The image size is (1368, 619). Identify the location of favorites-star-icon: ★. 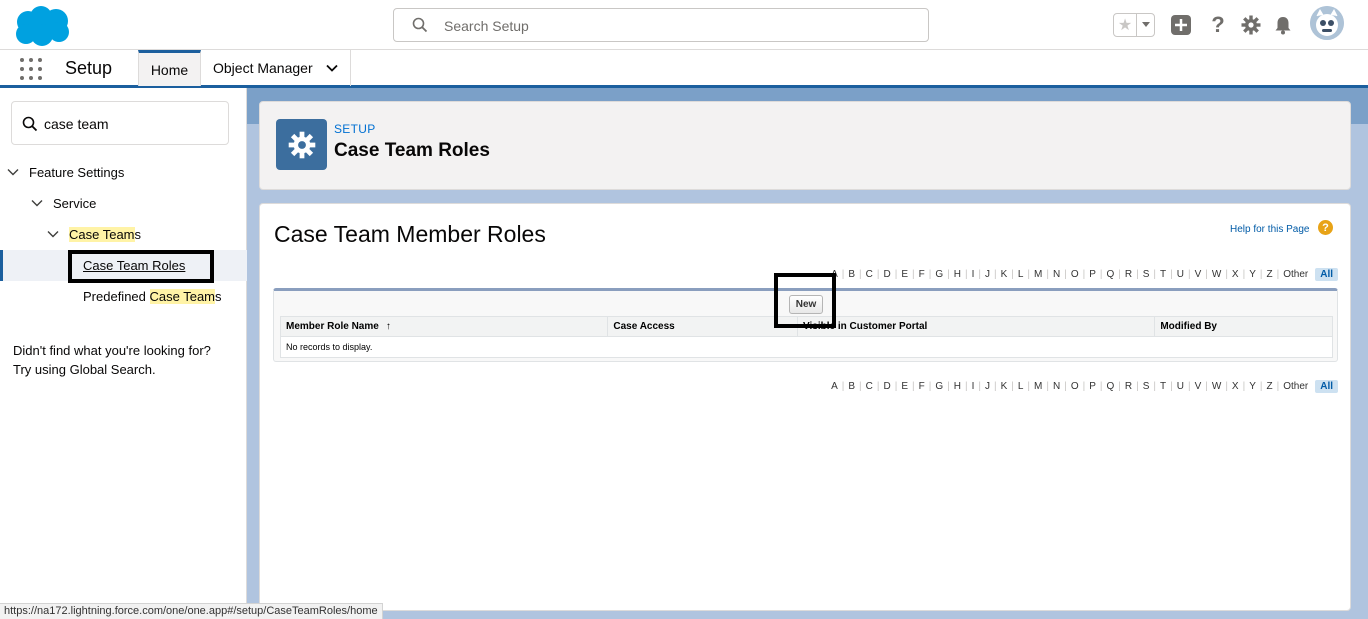
(1125, 25).